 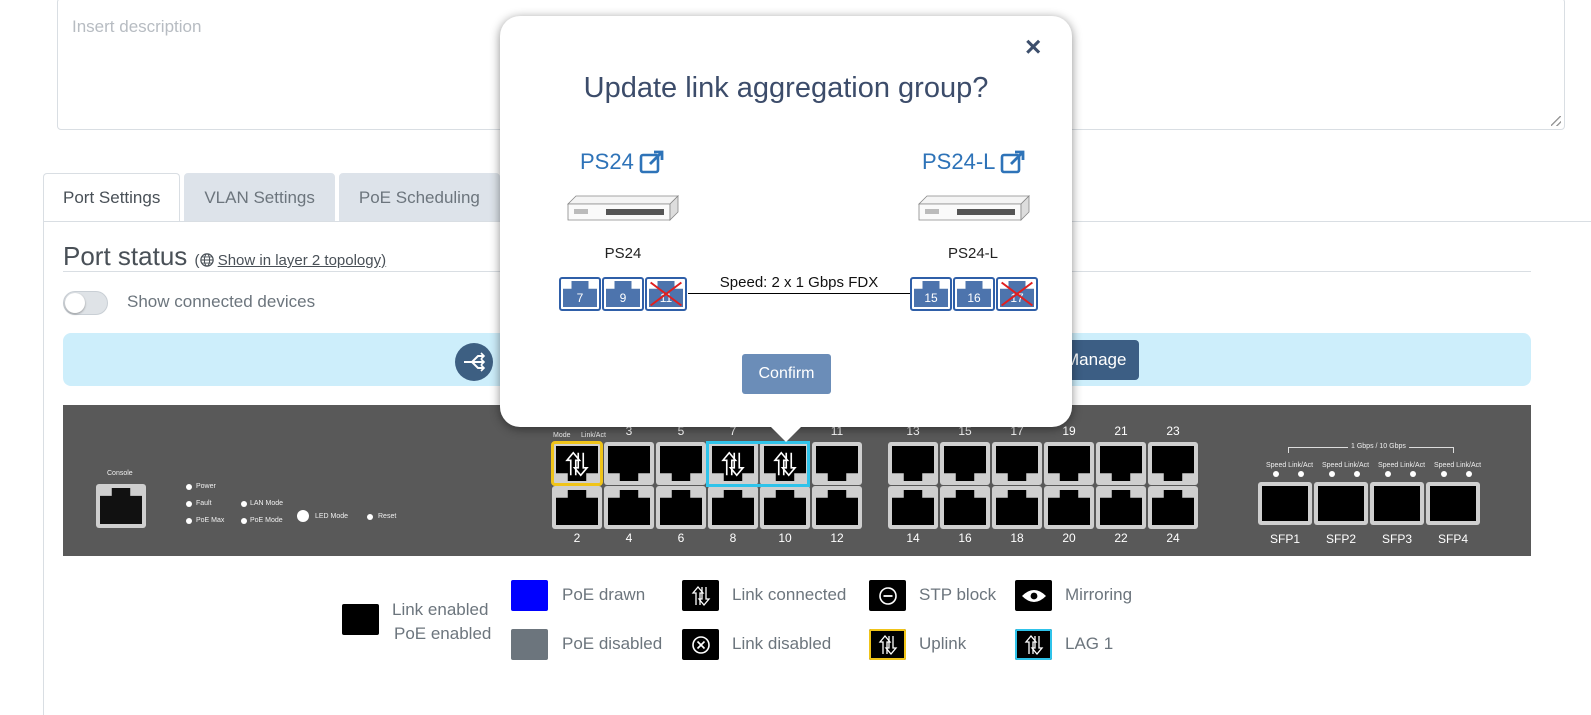 I want to click on lag-port: 15, so click(x=931, y=294).